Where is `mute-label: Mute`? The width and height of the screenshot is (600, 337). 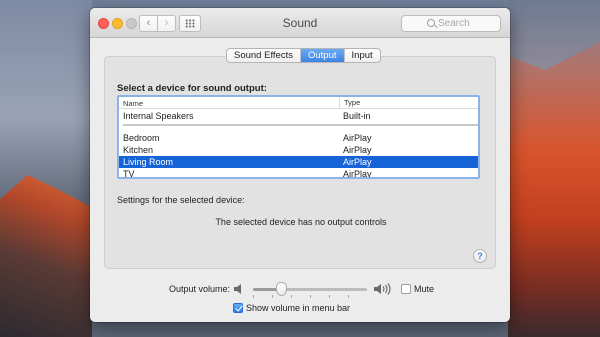 mute-label: Mute is located at coordinates (424, 289).